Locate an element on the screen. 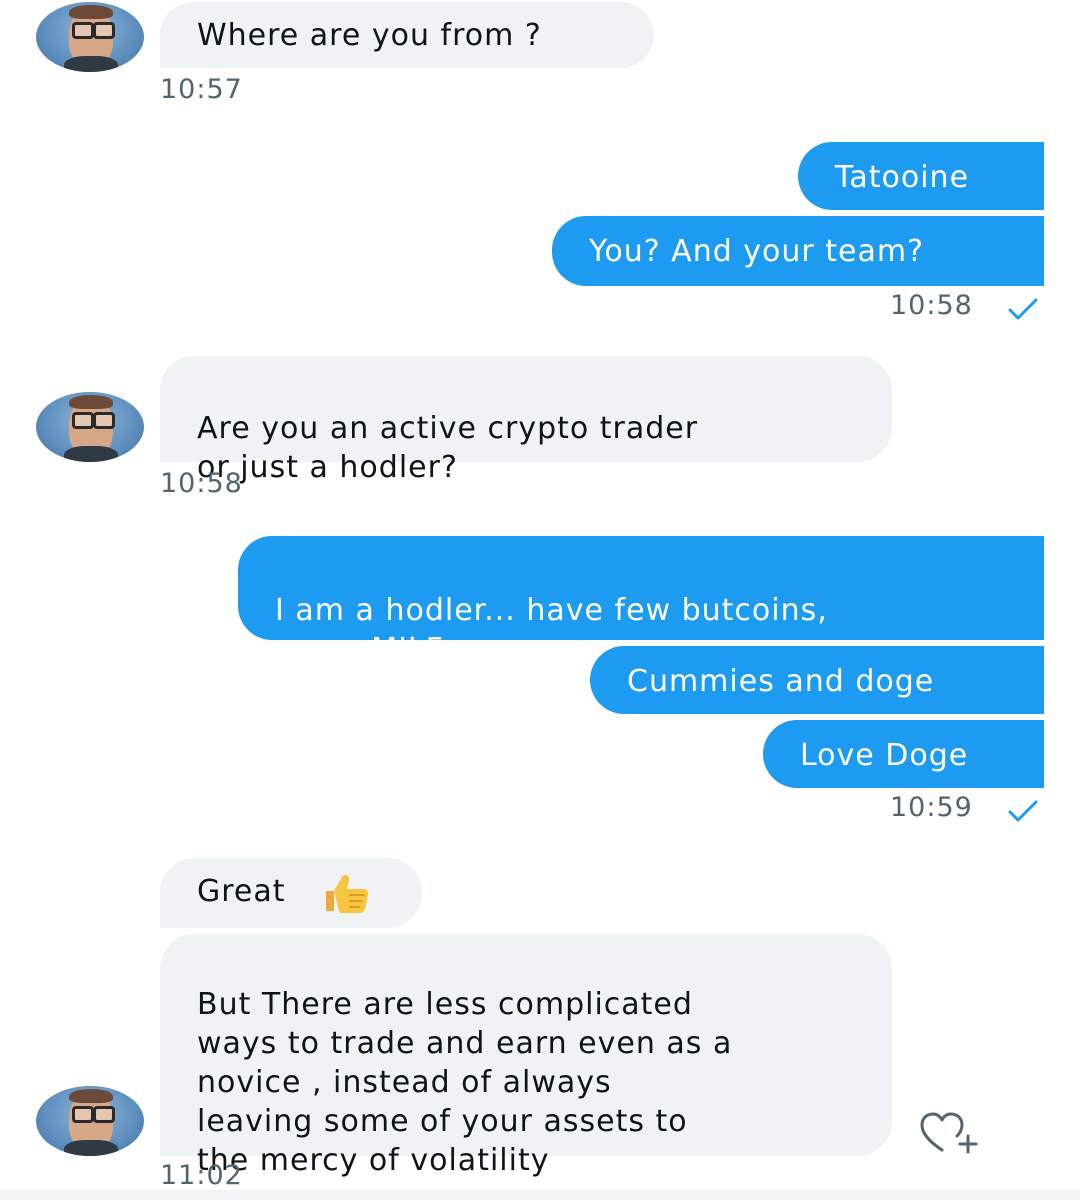  message-bubble-outgoing: Tatooine is located at coordinates (921, 176).